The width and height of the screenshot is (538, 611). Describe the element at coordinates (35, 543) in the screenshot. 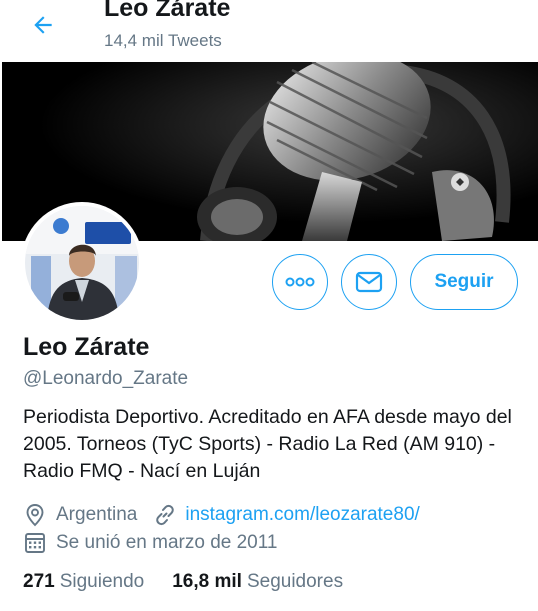

I see `calendar-icon` at that location.